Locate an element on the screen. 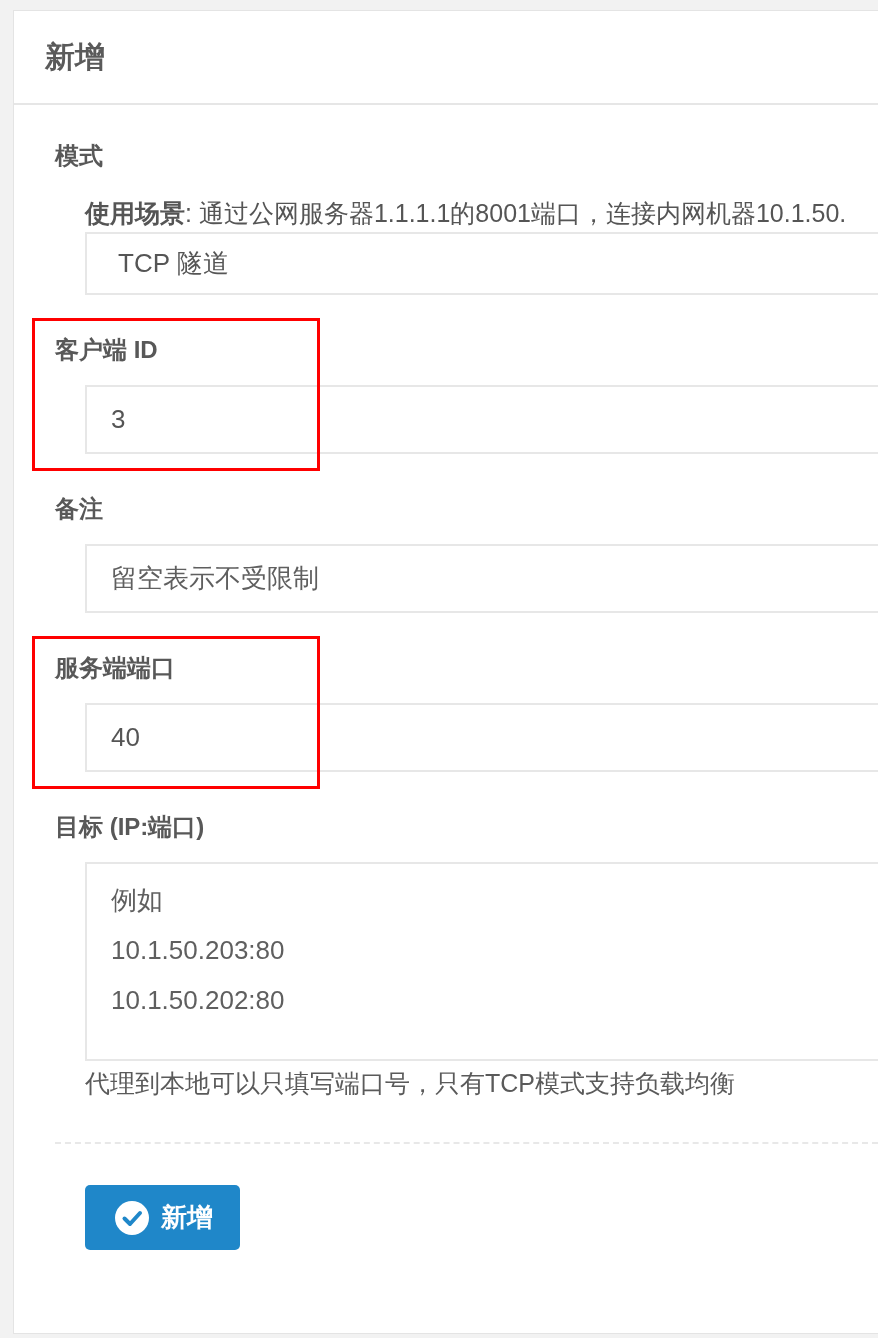 This screenshot has width=878, height=1338. check-circle-icon is located at coordinates (132, 1217).